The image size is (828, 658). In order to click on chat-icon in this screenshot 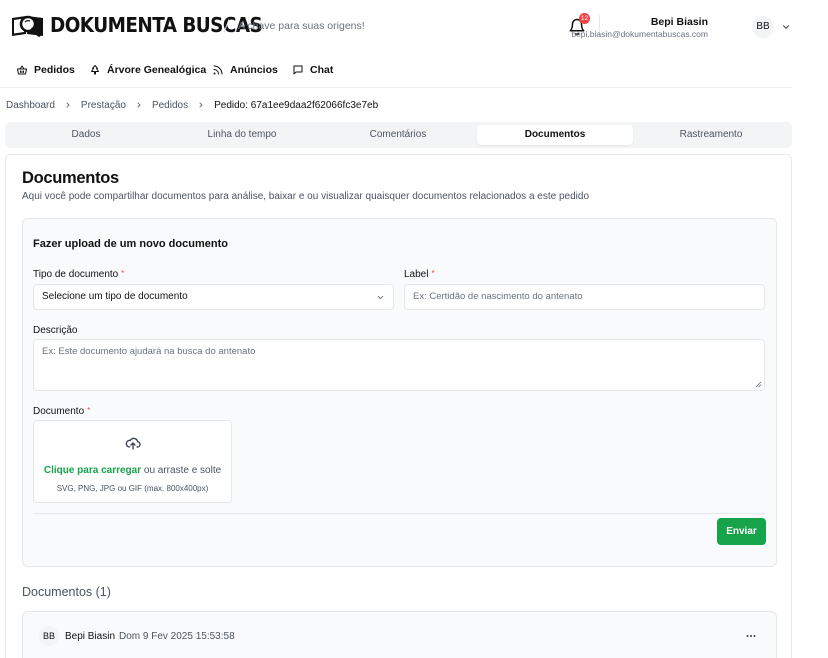, I will do `click(298, 70)`.